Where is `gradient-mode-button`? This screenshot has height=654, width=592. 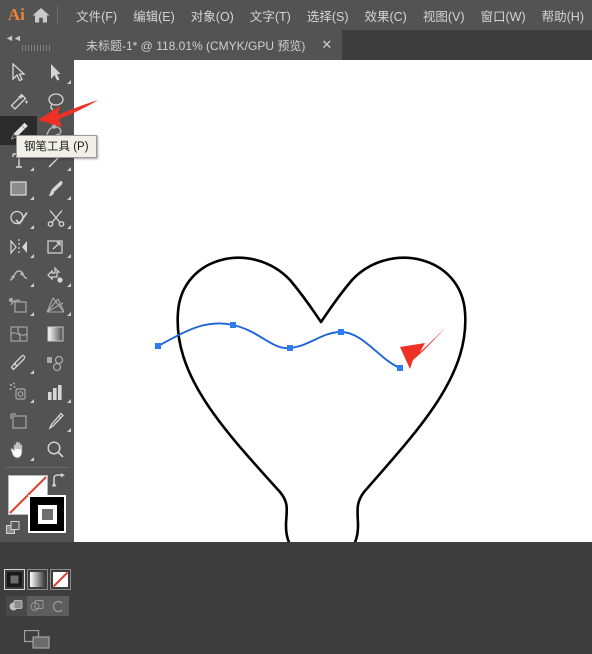 gradient-mode-button is located at coordinates (37, 579).